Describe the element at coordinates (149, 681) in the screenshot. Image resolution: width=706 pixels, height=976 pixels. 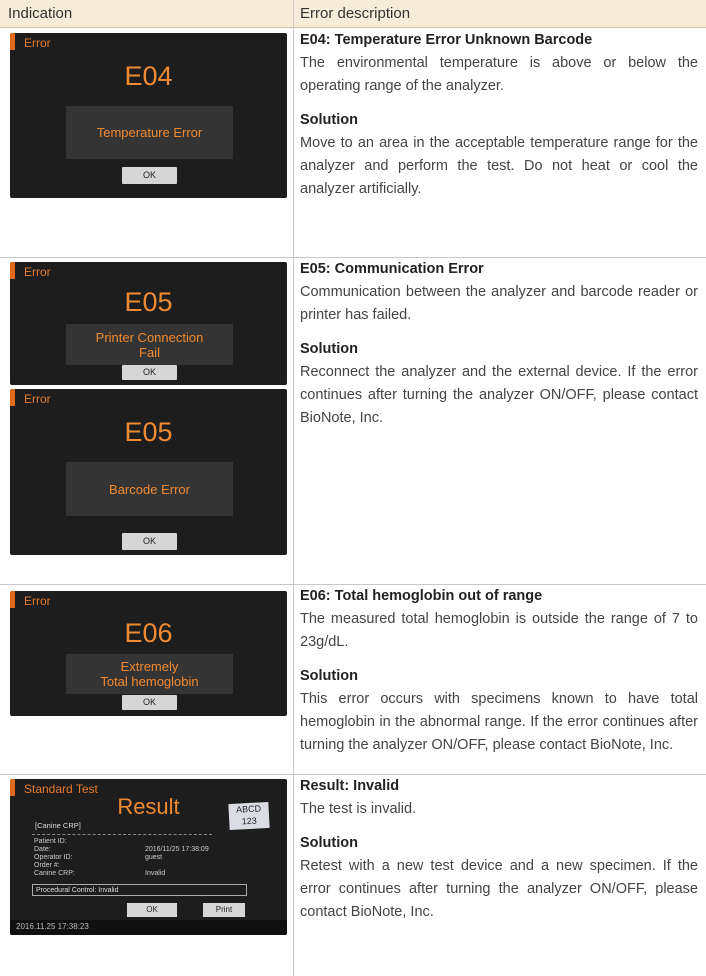
I see `error-message-line-2: Total hemoglobin` at that location.